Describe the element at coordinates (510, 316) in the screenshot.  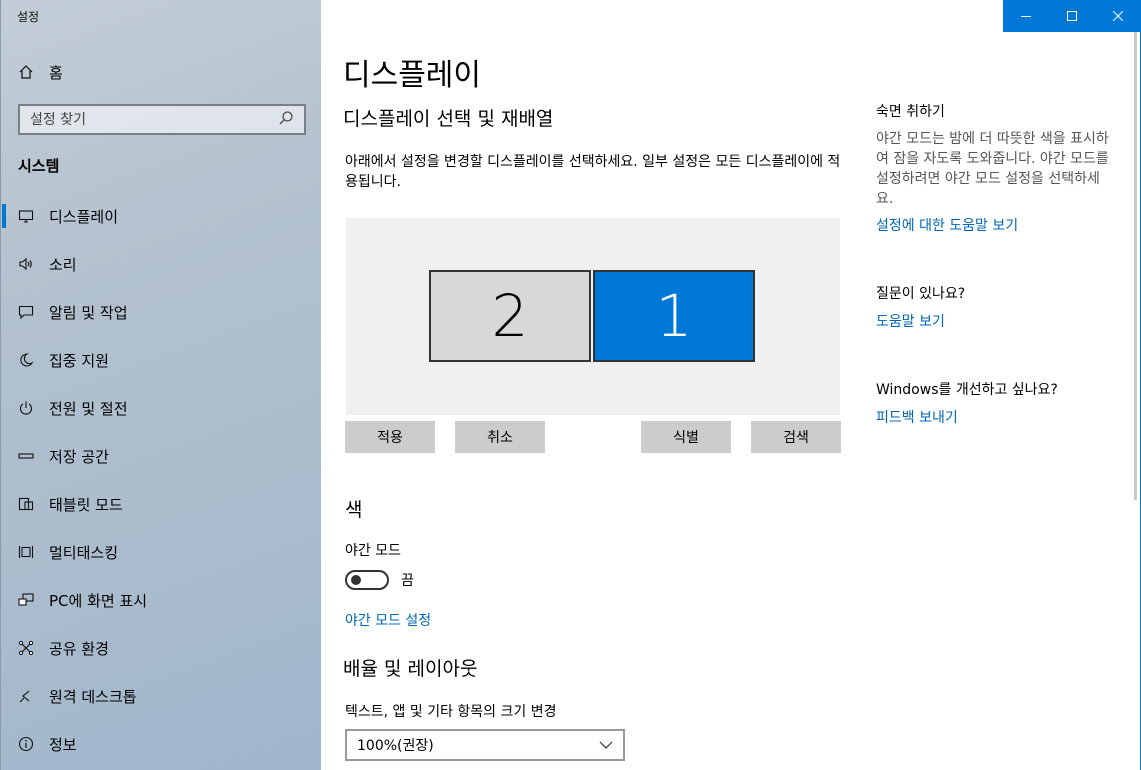
I see `monitor-2: 2` at that location.